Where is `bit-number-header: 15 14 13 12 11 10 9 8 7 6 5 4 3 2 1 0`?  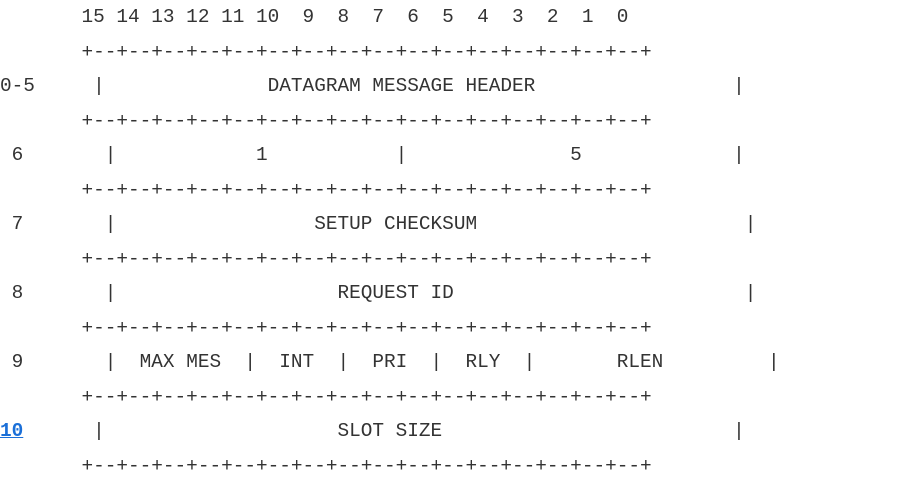
bit-number-header: 15 14 13 12 11 10 9 8 7 6 5 4 3 2 1 0 is located at coordinates (390, 17).